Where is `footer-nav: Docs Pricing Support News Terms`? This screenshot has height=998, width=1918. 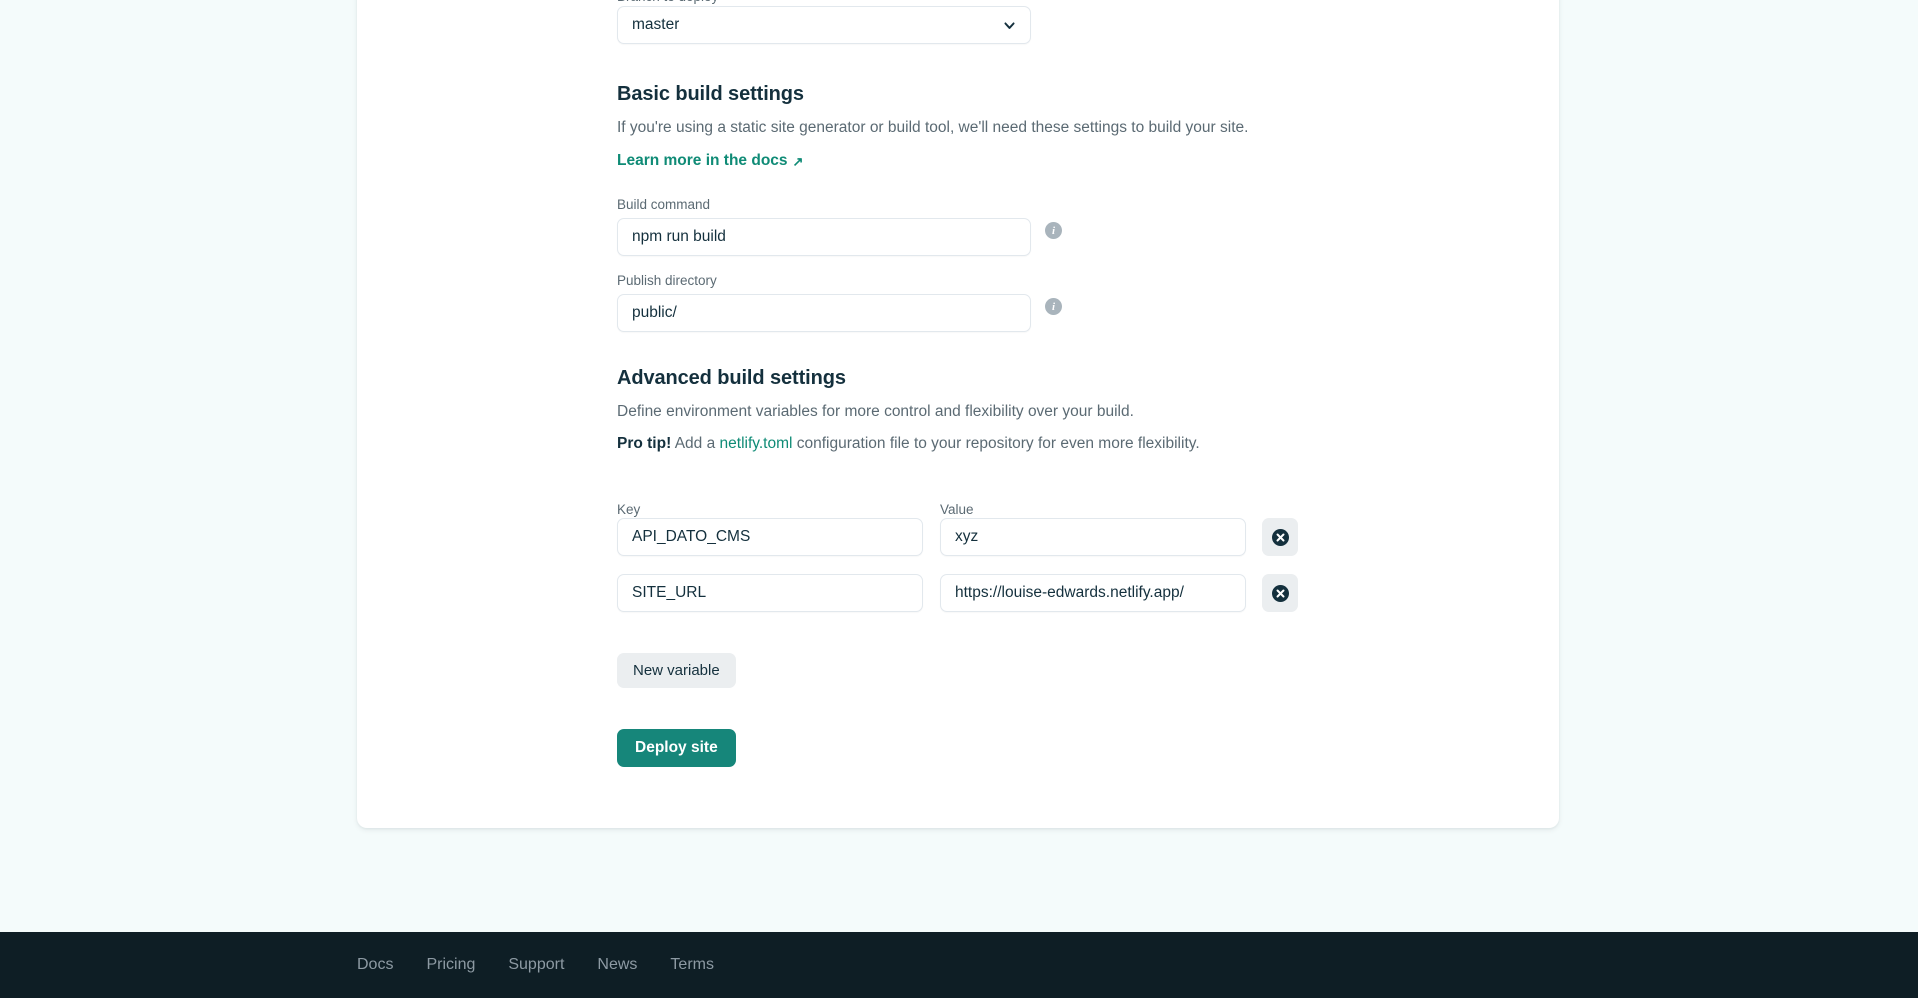
footer-nav: Docs Pricing Support News Terms is located at coordinates (535, 965).